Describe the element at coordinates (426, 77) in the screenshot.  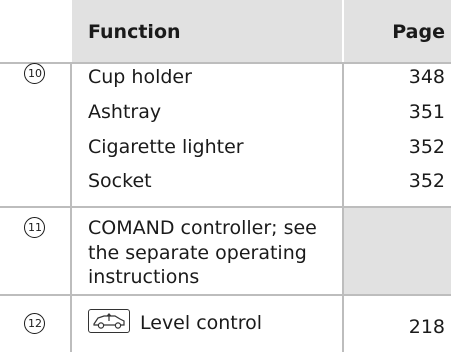
I see `page-number: 348` at that location.